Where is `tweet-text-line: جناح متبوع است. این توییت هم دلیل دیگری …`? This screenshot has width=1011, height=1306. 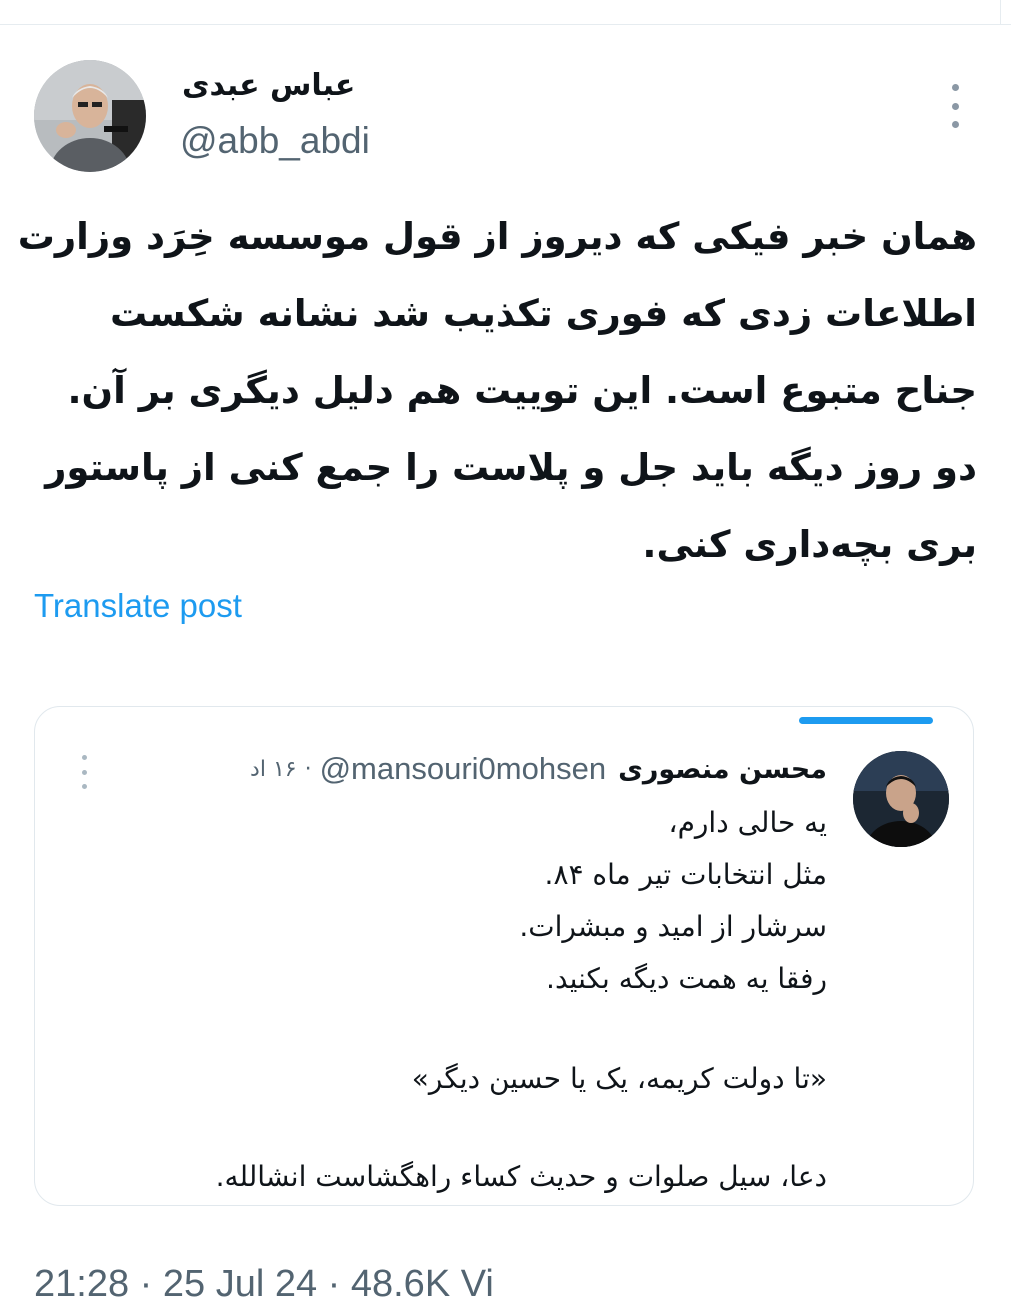 tweet-text-line: جناح متبوع است. این توییت هم دلیل دیگری … is located at coordinates (522, 390).